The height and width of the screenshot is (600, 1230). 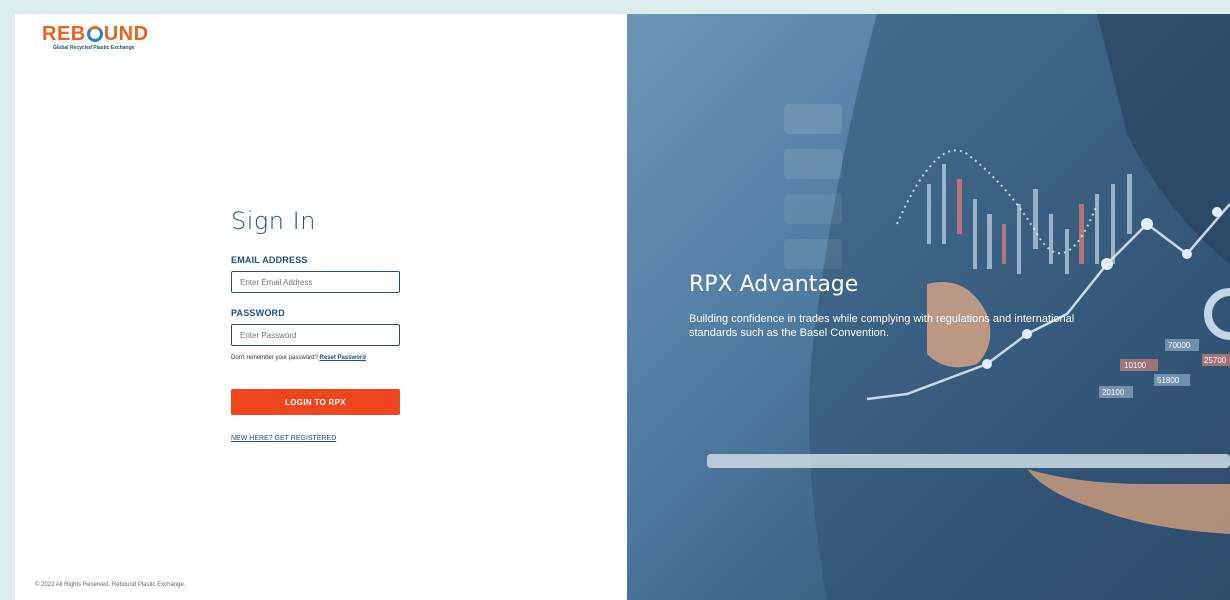 I want to click on logo-tagline: Global Recycled Plastic Exchange, so click(x=94, y=48).